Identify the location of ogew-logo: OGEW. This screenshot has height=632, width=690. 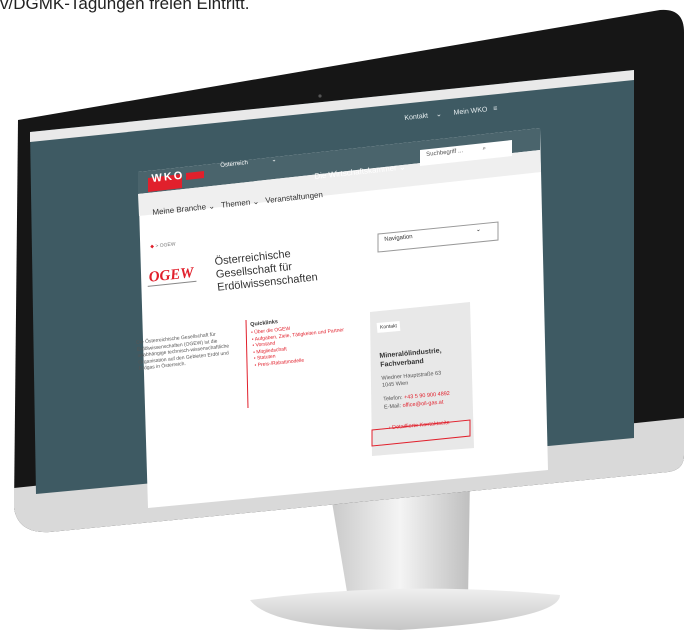
(171, 275).